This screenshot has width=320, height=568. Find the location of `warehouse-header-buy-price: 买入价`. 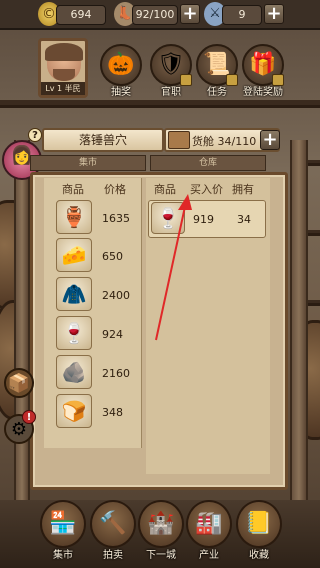

warehouse-header-buy-price: 买入价 is located at coordinates (206, 189).